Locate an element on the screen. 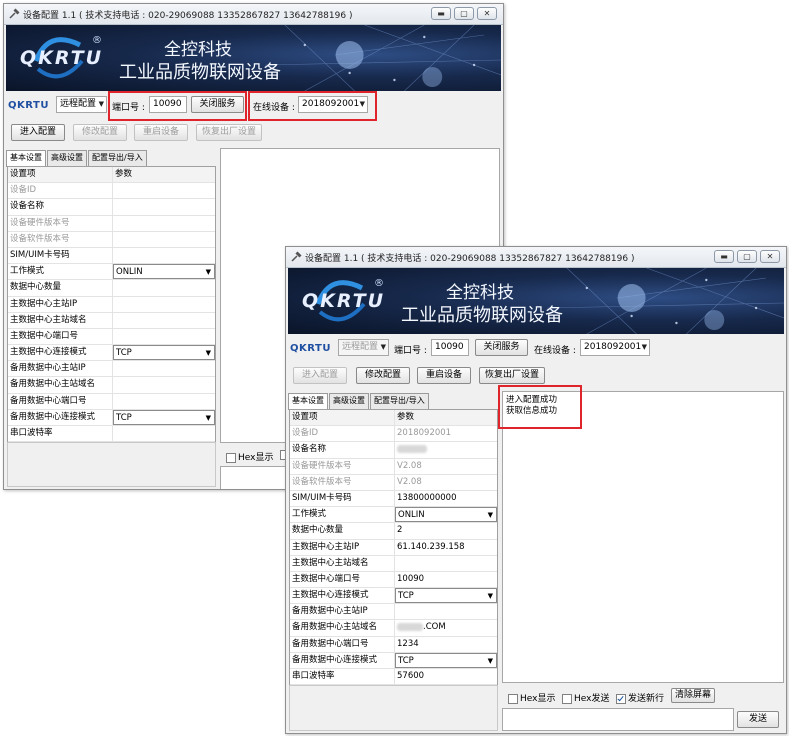  send-input is located at coordinates (618, 719).